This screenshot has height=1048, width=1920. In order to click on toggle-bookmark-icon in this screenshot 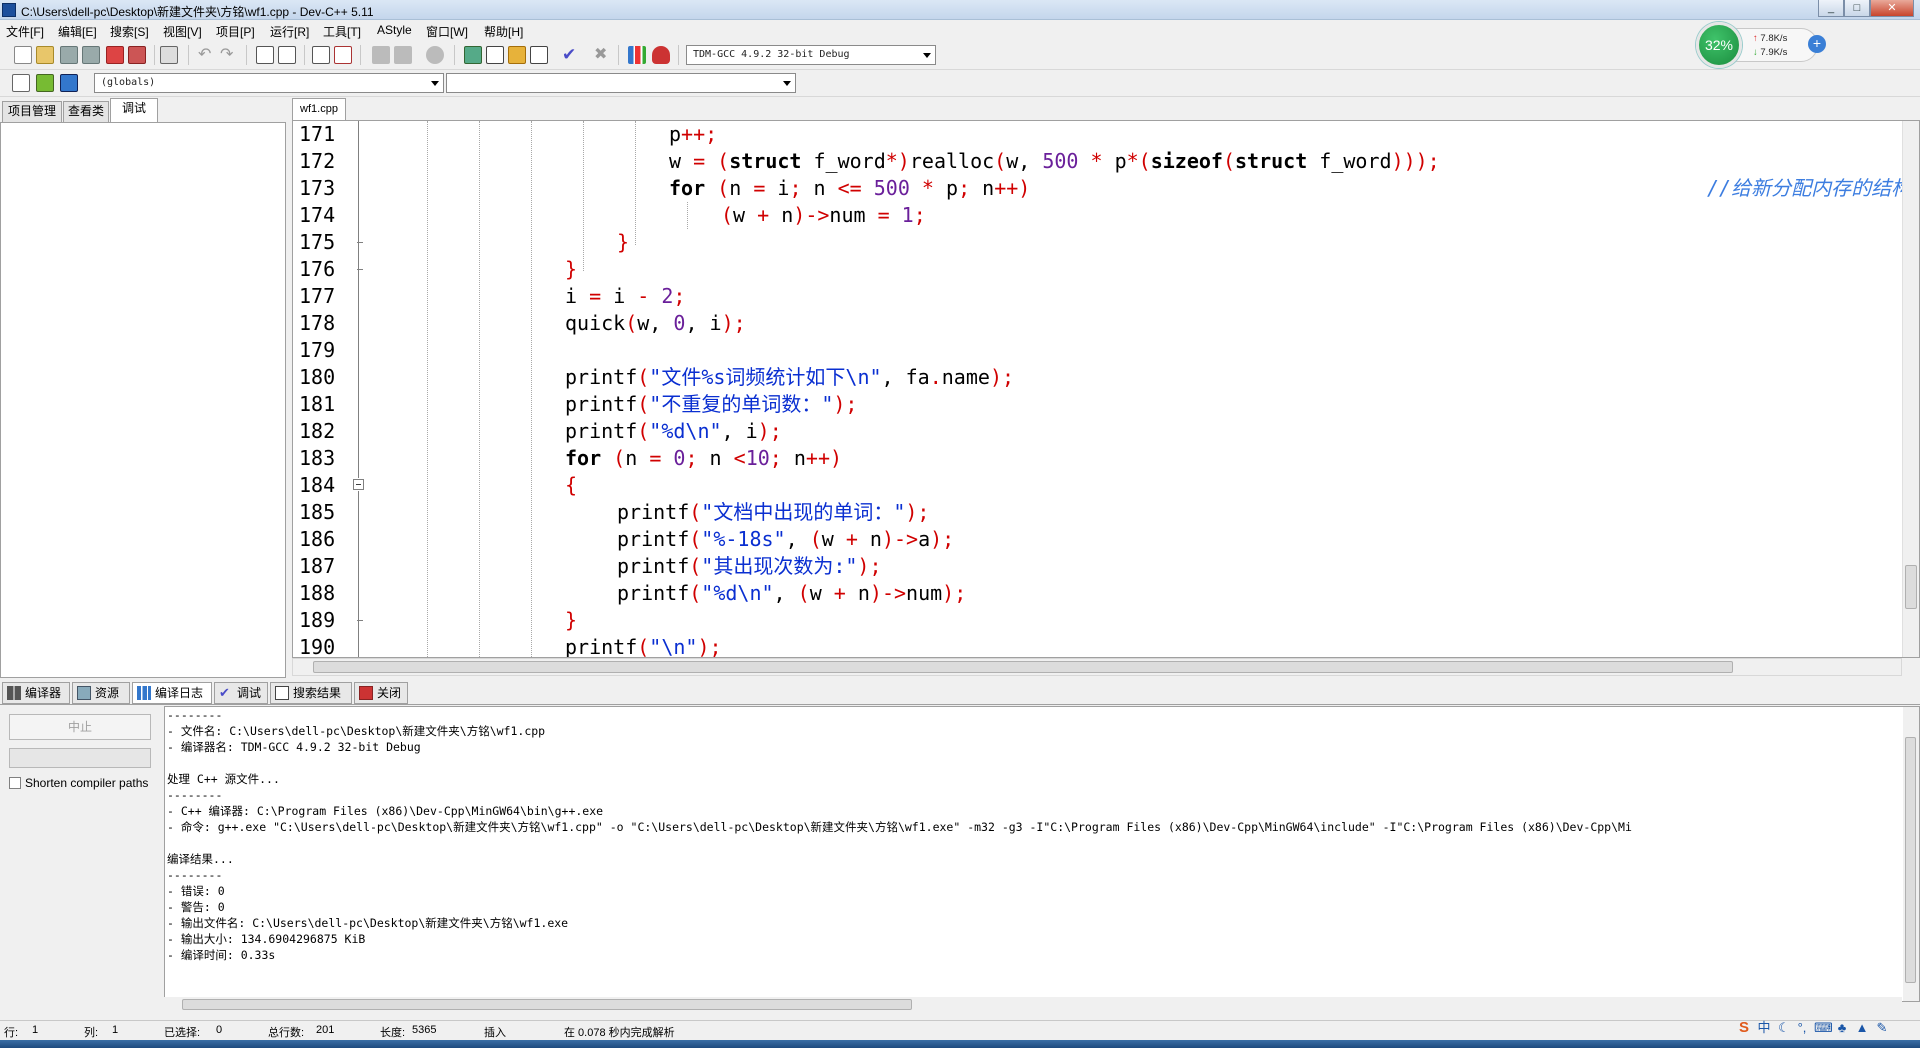, I will do `click(381, 55)`.